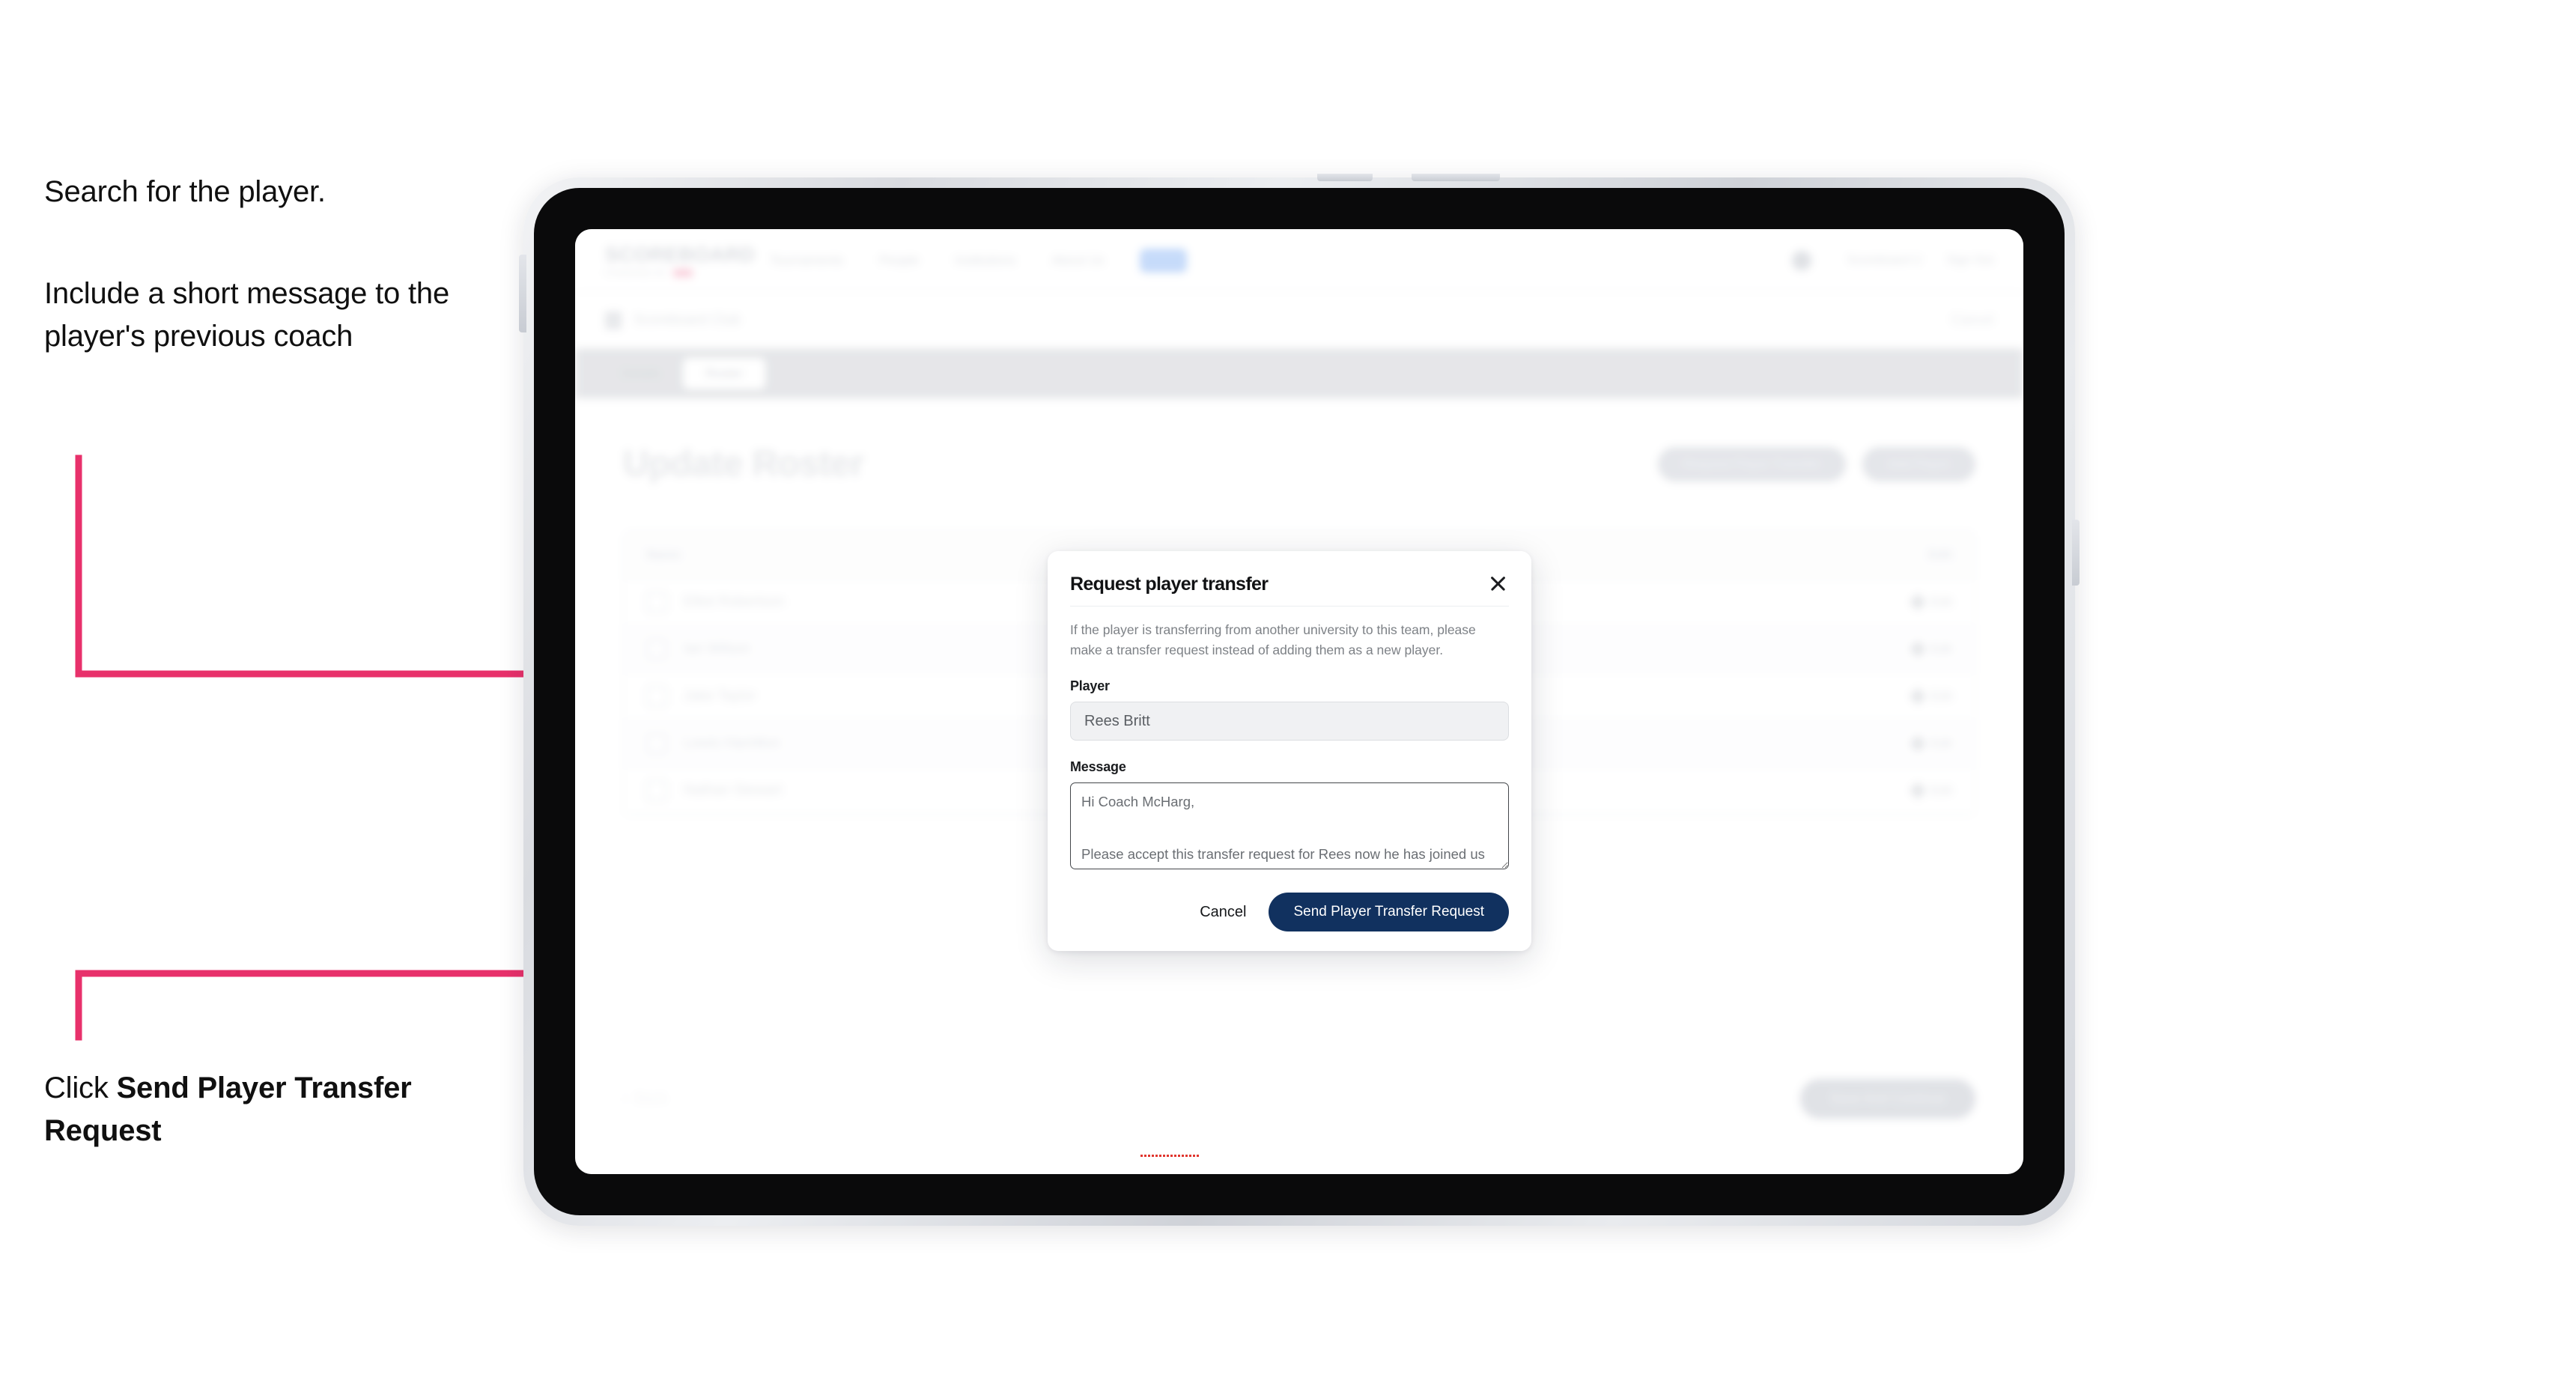 The width and height of the screenshot is (2576, 1386). What do you see at coordinates (2076, 553) in the screenshot?
I see `hardware-button-right` at bounding box center [2076, 553].